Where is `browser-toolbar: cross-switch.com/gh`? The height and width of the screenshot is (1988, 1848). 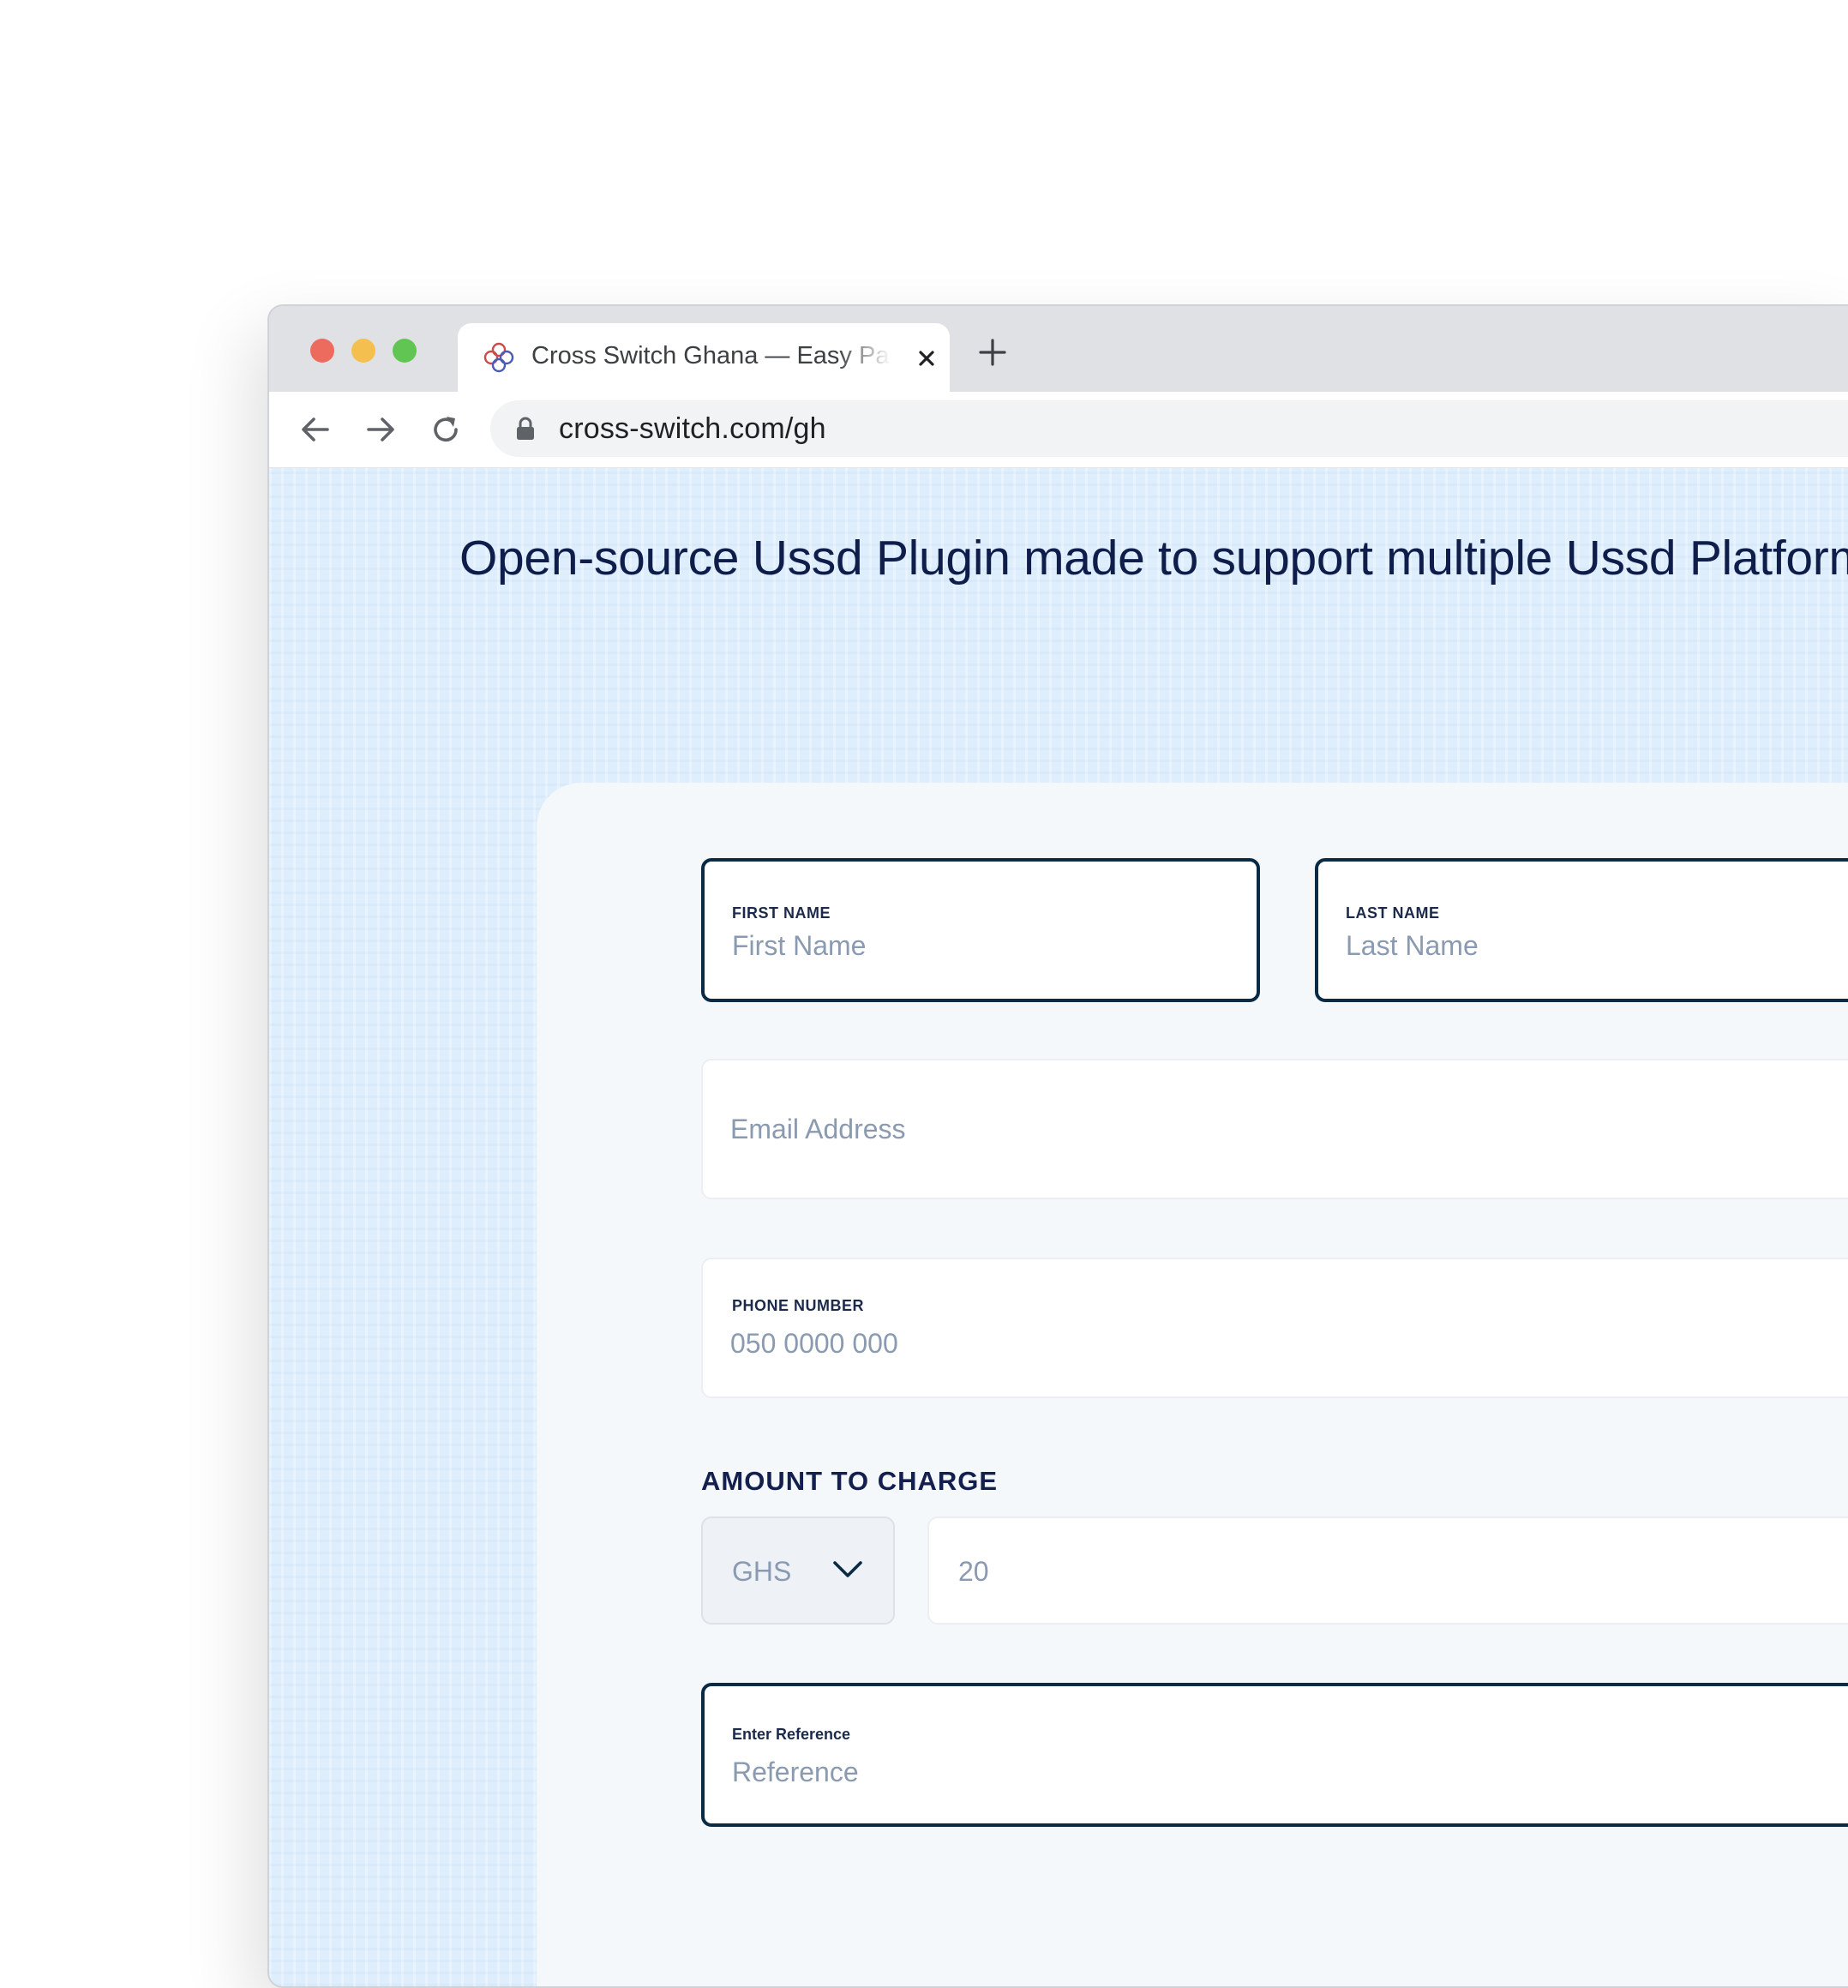 browser-toolbar: cross-switch.com/gh is located at coordinates (1058, 430).